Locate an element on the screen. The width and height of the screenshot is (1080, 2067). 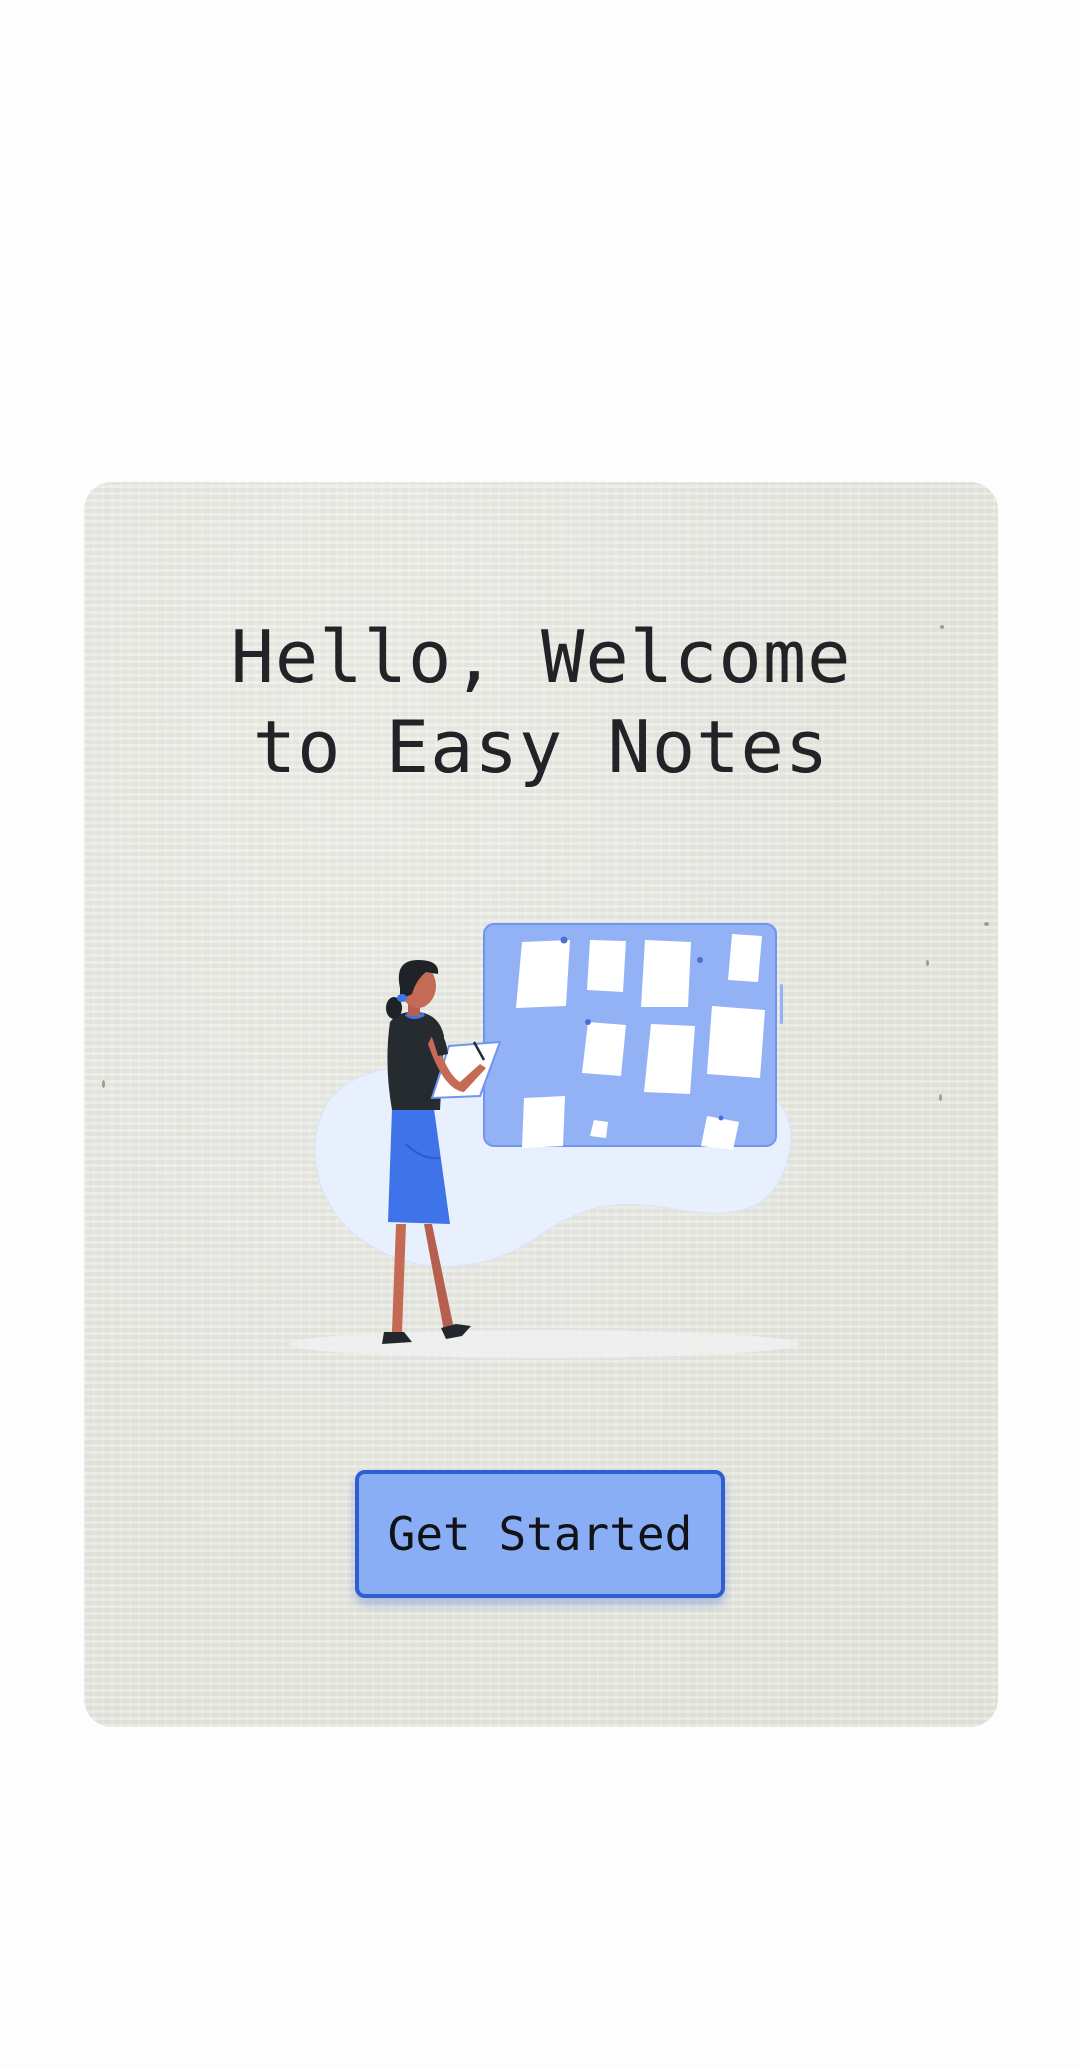
welcome-title-line-1: Hello, Welcome is located at coordinates (541, 657).